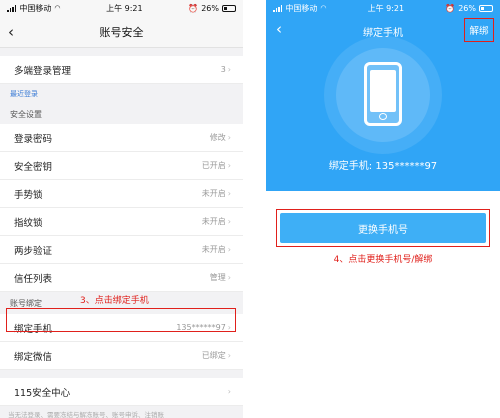  What do you see at coordinates (223, 69) in the screenshot?
I see `row-value: 3` at bounding box center [223, 69].